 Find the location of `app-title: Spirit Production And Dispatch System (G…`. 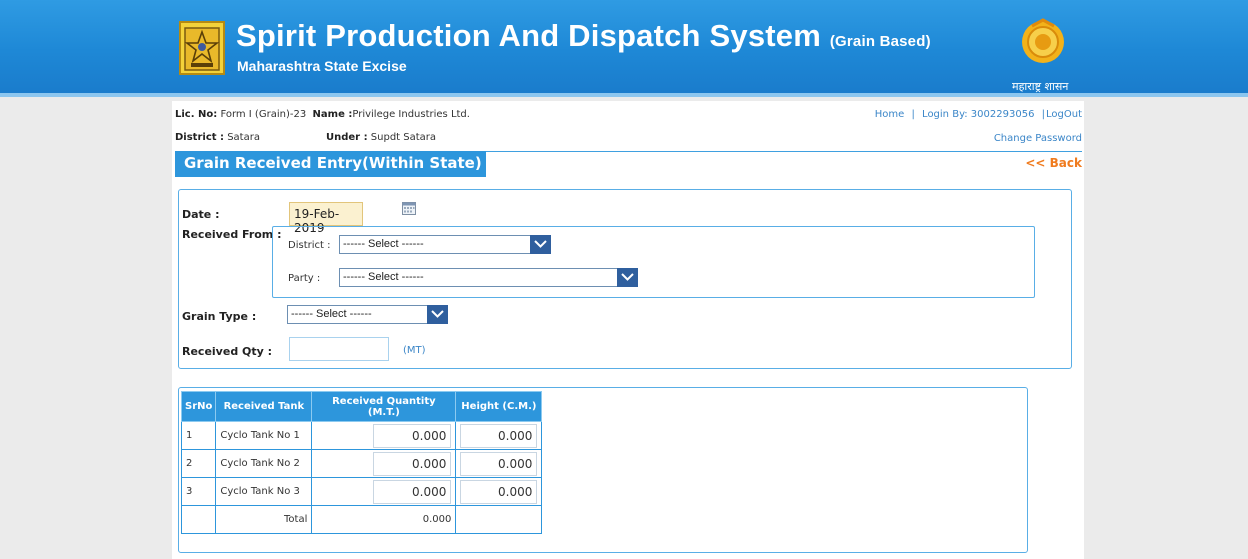

app-title: Spirit Production And Dispatch System (G… is located at coordinates (583, 36).